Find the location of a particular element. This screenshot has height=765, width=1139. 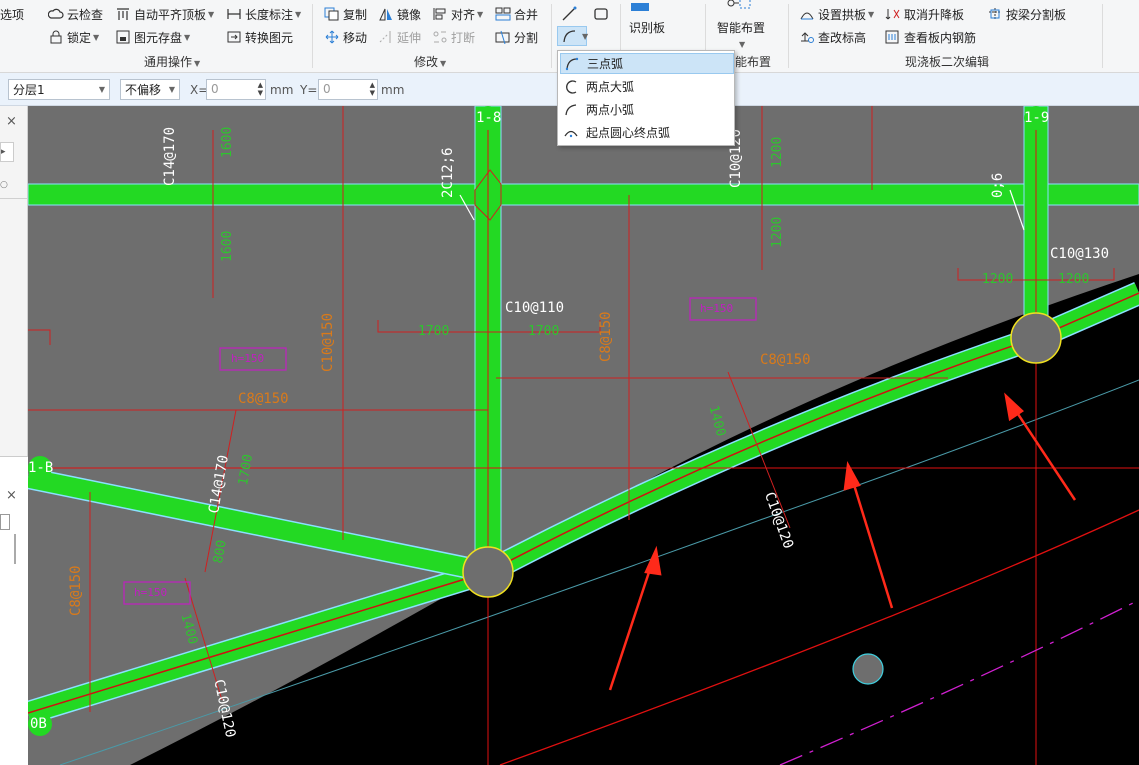

lock-label: 锁定 is located at coordinates (79, 37).